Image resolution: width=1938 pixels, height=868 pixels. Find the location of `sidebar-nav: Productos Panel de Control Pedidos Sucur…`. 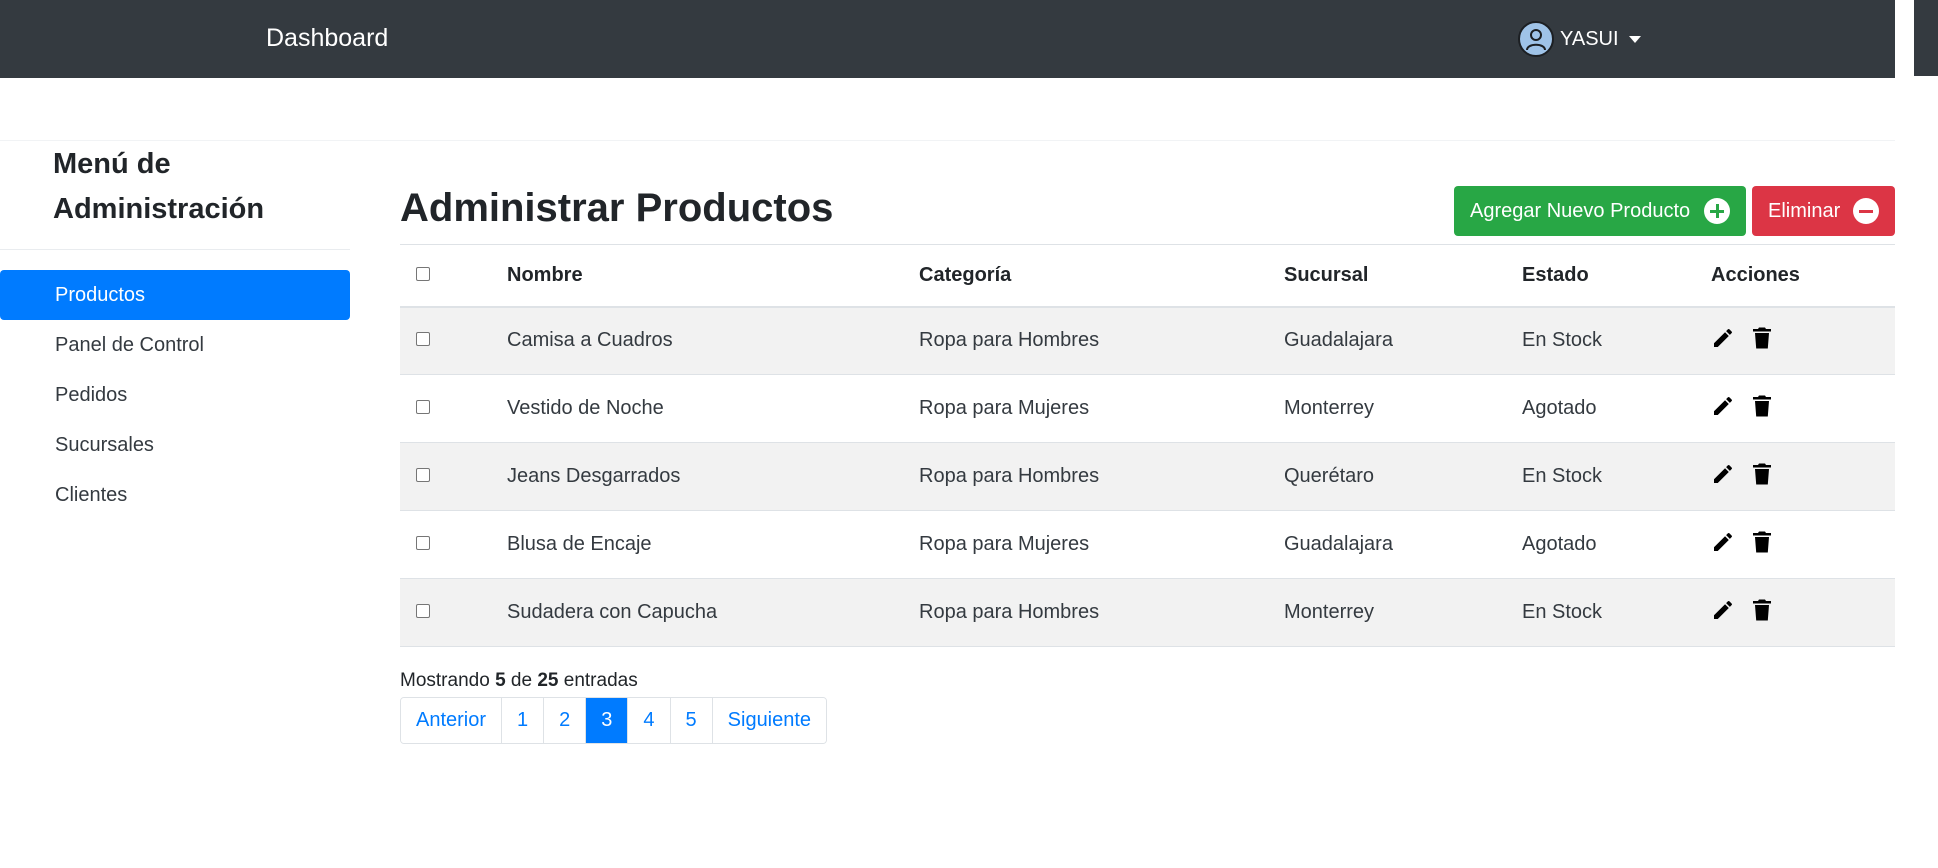

sidebar-nav: Productos Panel de Control Pedidos Sucur… is located at coordinates (175, 395).